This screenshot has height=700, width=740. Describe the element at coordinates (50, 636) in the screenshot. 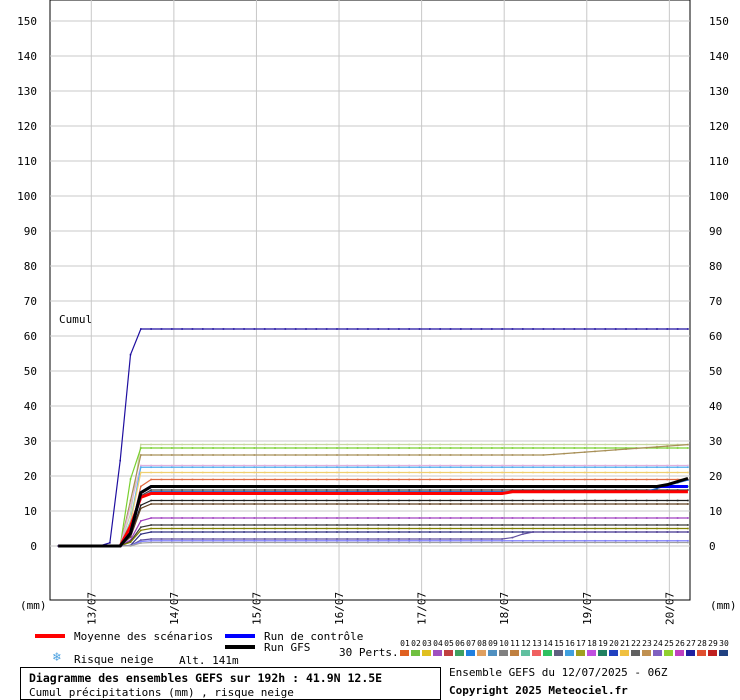

I see `mean-swatch` at that location.